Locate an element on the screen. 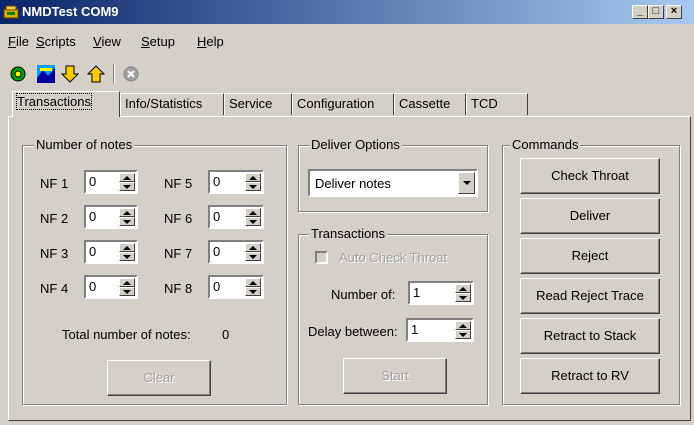  tab-transactions: Transactions is located at coordinates (66, 104).